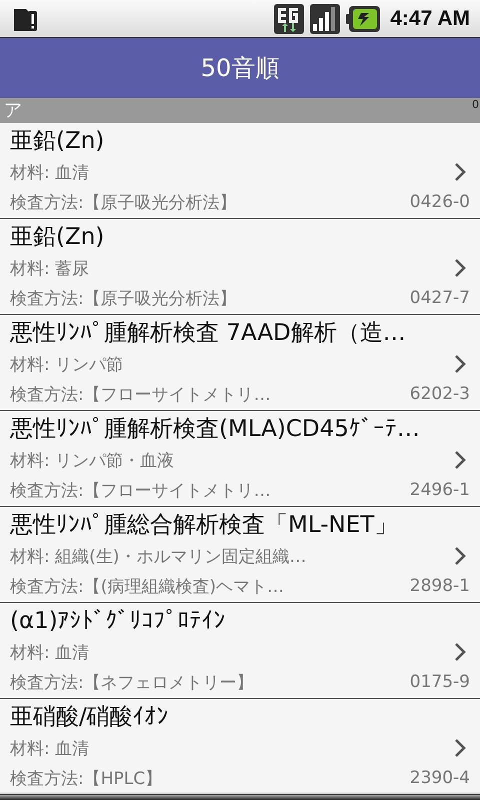 The width and height of the screenshot is (480, 800). What do you see at coordinates (240, 68) in the screenshot?
I see `screen-title: 50音順` at bounding box center [240, 68].